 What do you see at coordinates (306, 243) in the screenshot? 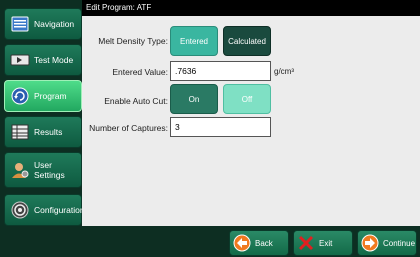
I see `close-icon` at bounding box center [306, 243].